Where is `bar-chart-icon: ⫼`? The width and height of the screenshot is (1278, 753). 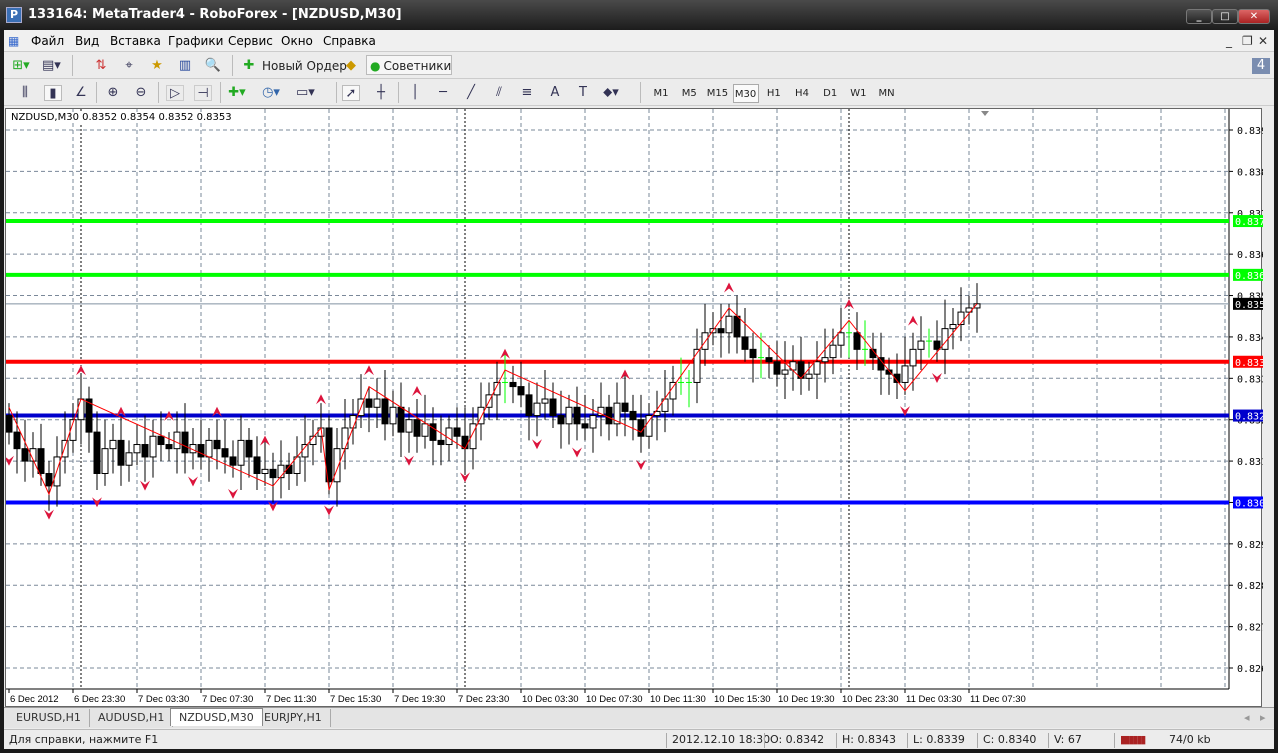 bar-chart-icon: ⫼ is located at coordinates (25, 93).